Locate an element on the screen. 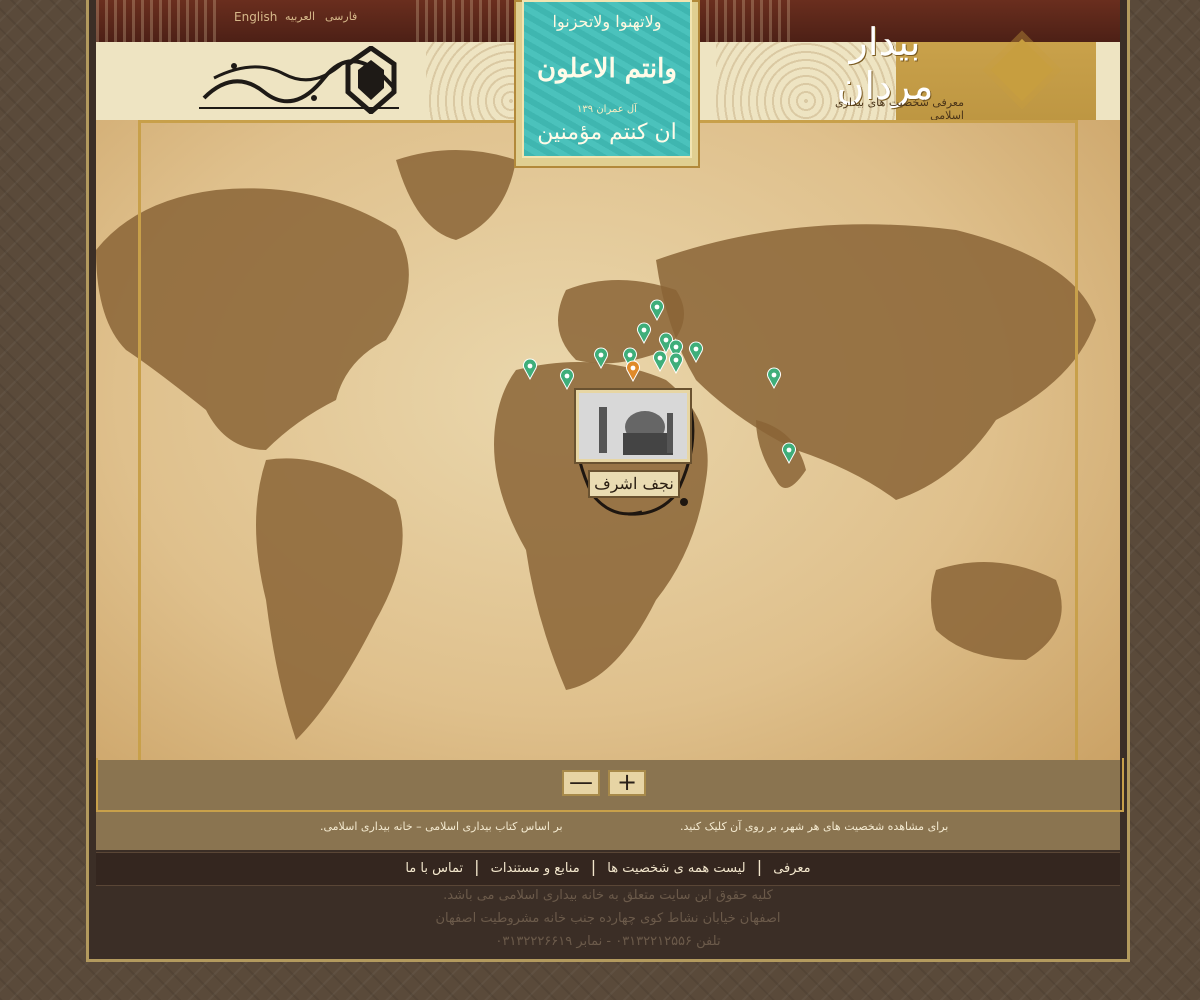  footer-phone: تلفن ۰۳۱۳۲۲۱۲۵۵۶ - نمابر ۰۳۱۳۲۲۲۶۶۱۹ is located at coordinates (608, 941).